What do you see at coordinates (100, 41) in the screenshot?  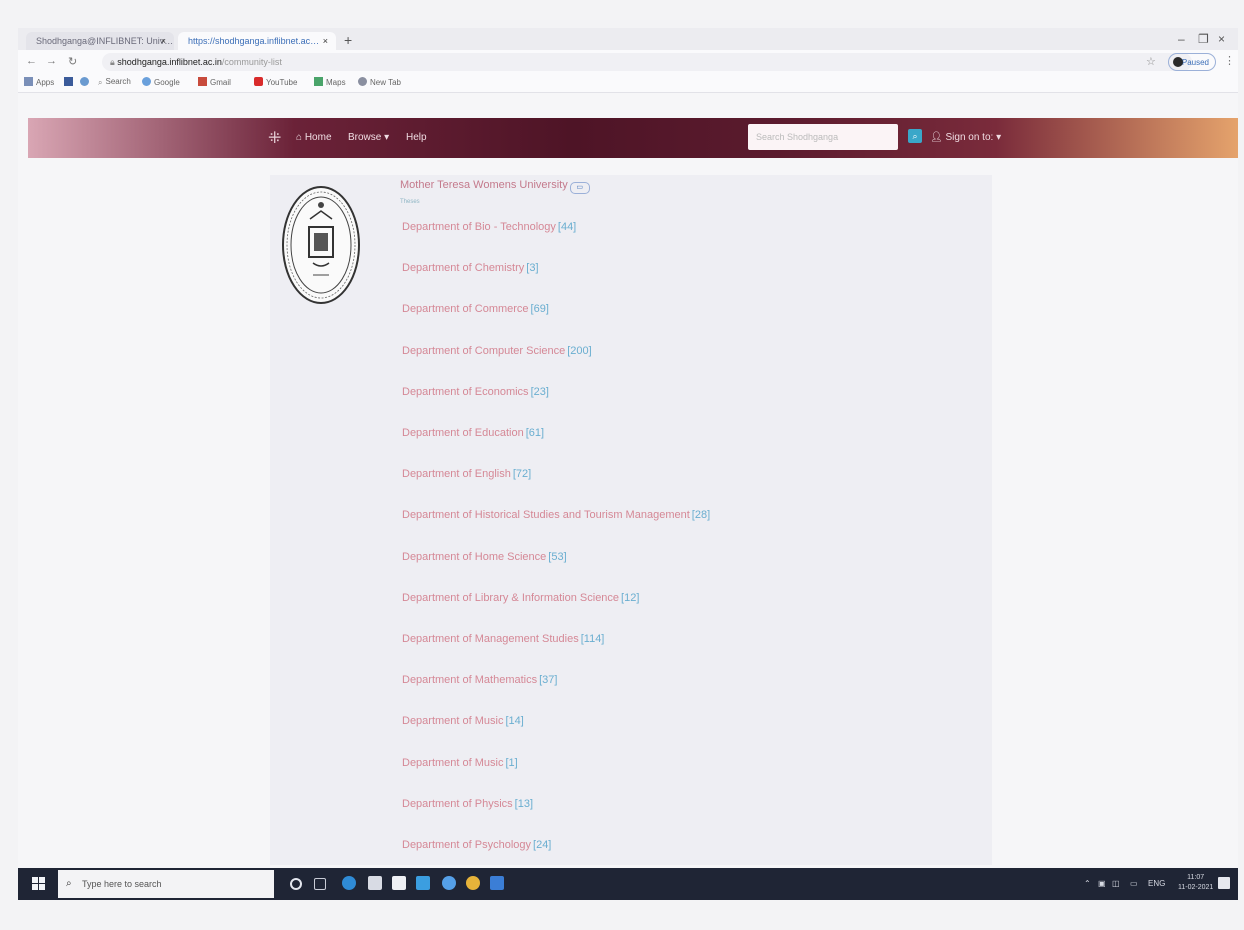 I see `browser-tab-1: Shodhganga@INFLIBNET: Univ… ×` at bounding box center [100, 41].